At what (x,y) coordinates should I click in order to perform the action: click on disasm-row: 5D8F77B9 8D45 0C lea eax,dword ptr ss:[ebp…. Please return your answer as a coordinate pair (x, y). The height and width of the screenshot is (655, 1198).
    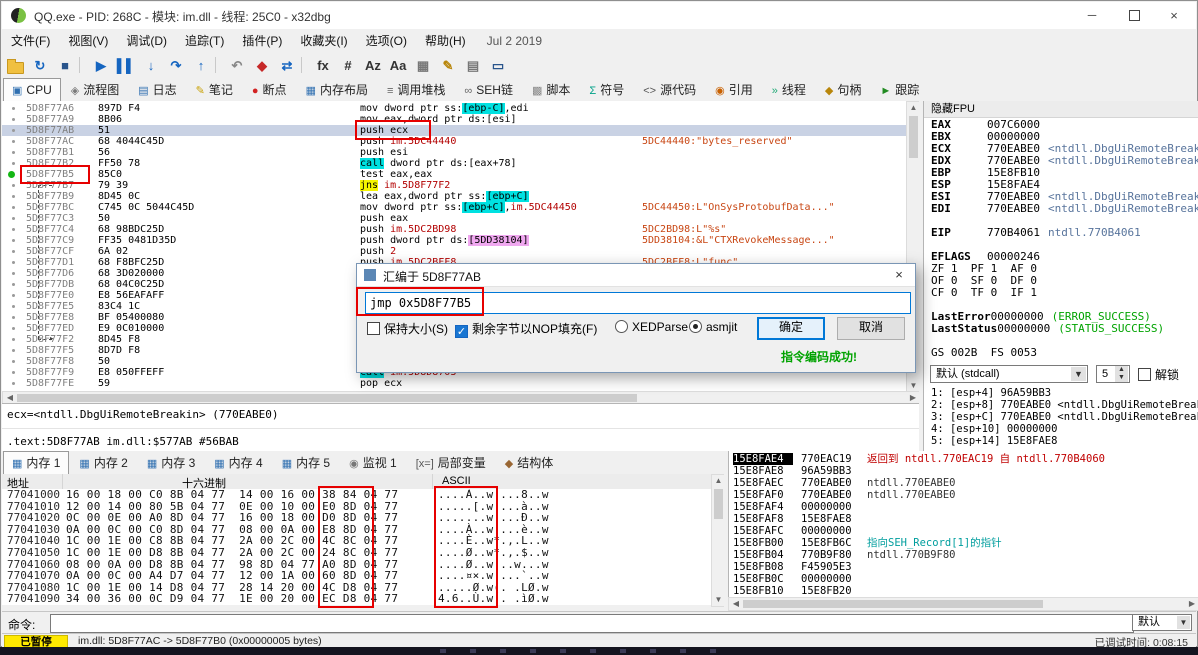
    Looking at the image, I should click on (454, 196).